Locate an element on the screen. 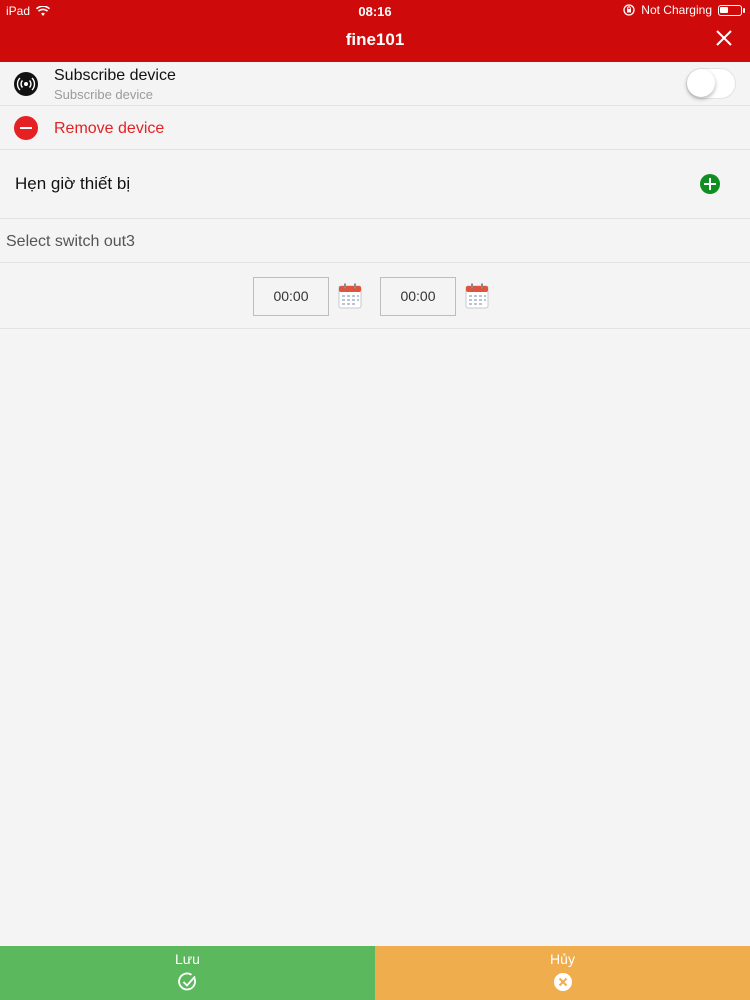 The image size is (750, 1000). toggle-knob is located at coordinates (701, 83).